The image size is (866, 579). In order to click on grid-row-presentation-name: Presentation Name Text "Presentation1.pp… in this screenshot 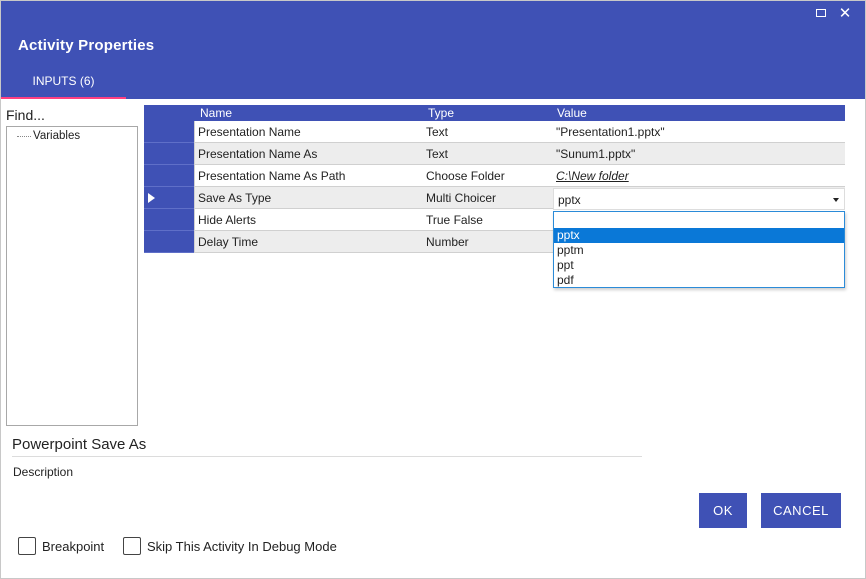, I will do `click(494, 132)`.